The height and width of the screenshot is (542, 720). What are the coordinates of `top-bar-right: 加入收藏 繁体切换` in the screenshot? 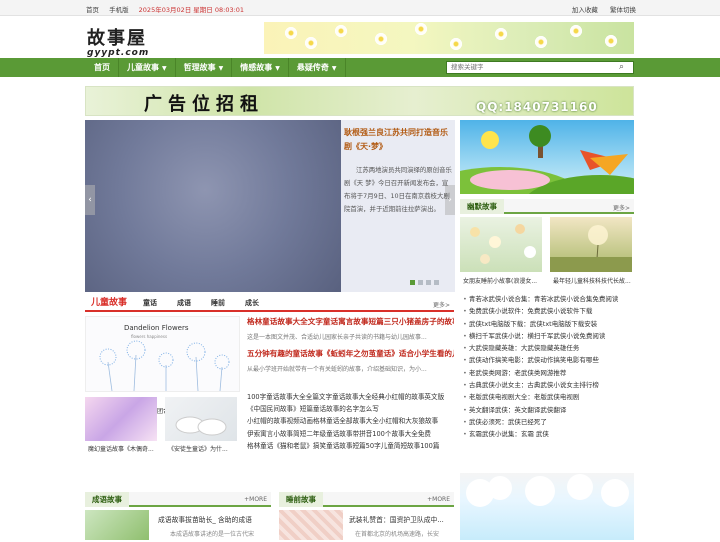 It's located at (599, 9).